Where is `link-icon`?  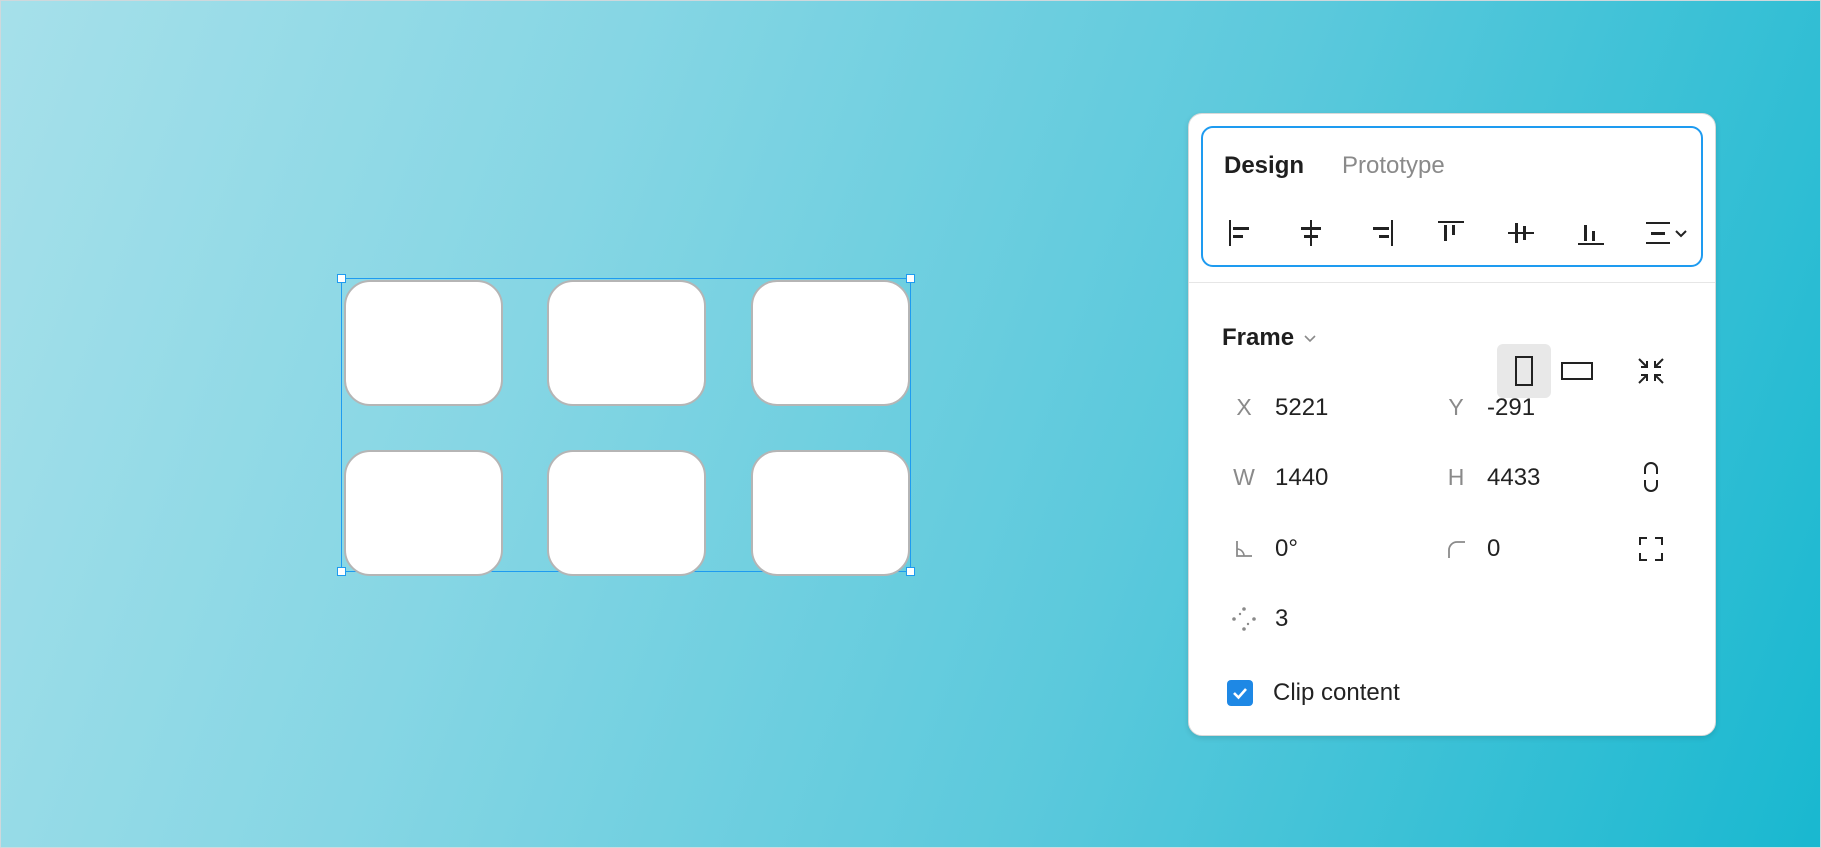
link-icon is located at coordinates (1651, 477).